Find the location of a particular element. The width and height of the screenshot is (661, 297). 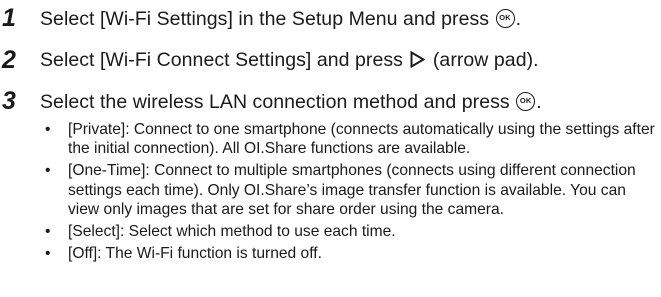

arrow-right-icon is located at coordinates (418, 61).